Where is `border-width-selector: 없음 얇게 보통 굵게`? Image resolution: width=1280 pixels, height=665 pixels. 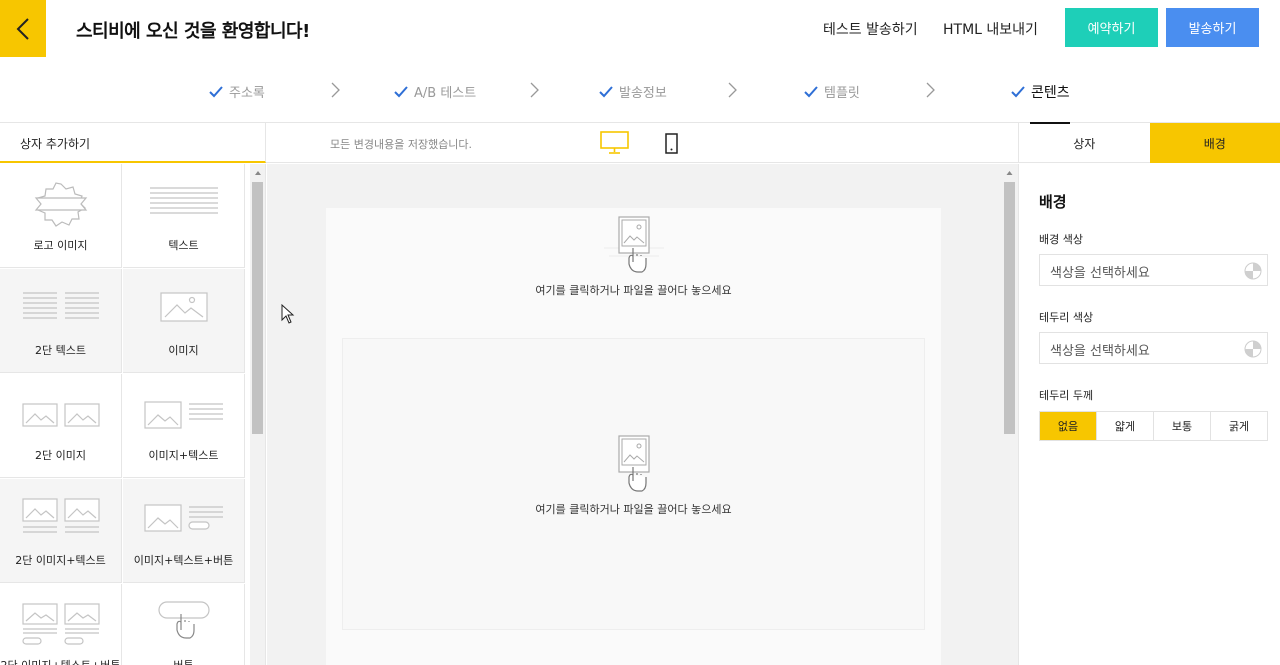
border-width-selector: 없음 얇게 보통 굵게 is located at coordinates (1153, 426).